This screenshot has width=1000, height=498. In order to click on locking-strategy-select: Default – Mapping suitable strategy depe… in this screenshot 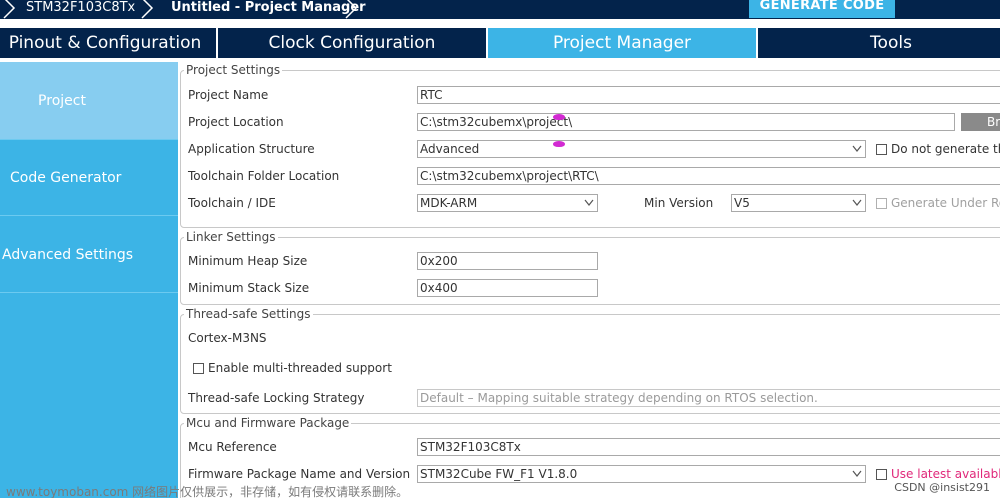, I will do `click(708, 398)`.